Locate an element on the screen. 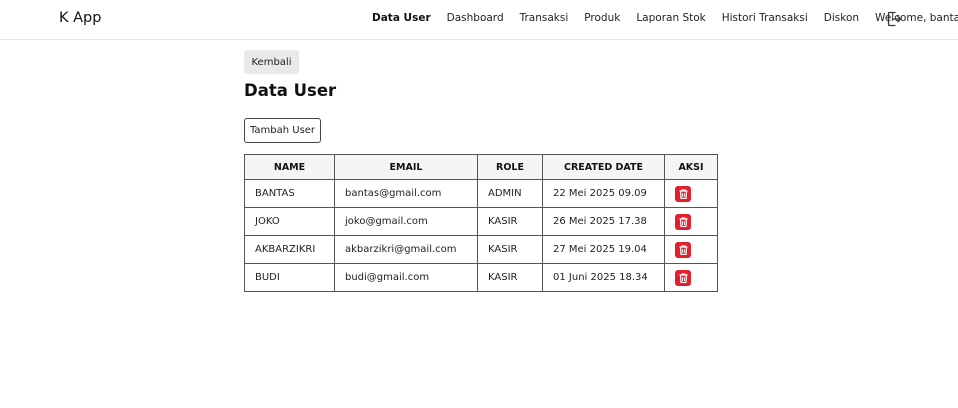  nav-item-data-user: Data User is located at coordinates (401, 18).